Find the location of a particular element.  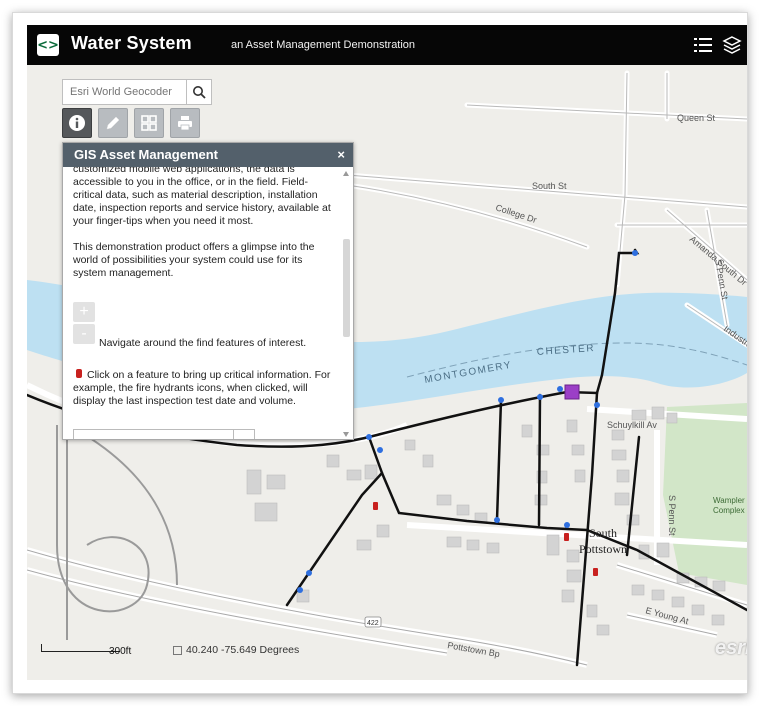

label-penn-st-2: S Penn St is located at coordinates (672, 515).